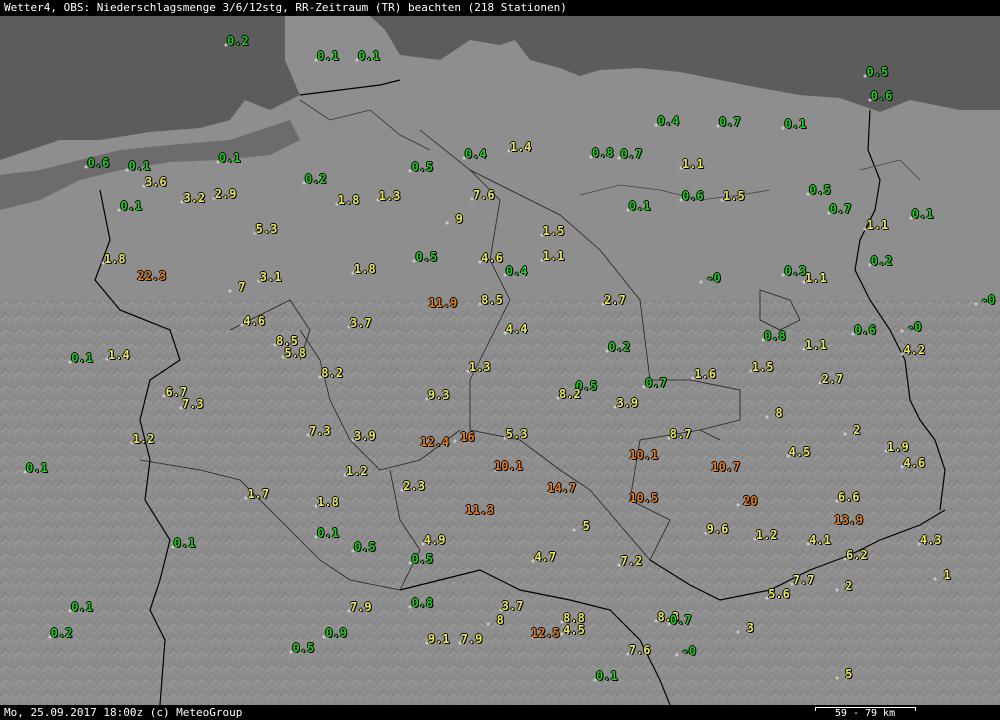  Describe the element at coordinates (439, 639) in the screenshot. I see `precipitation-value: 9.1` at that location.